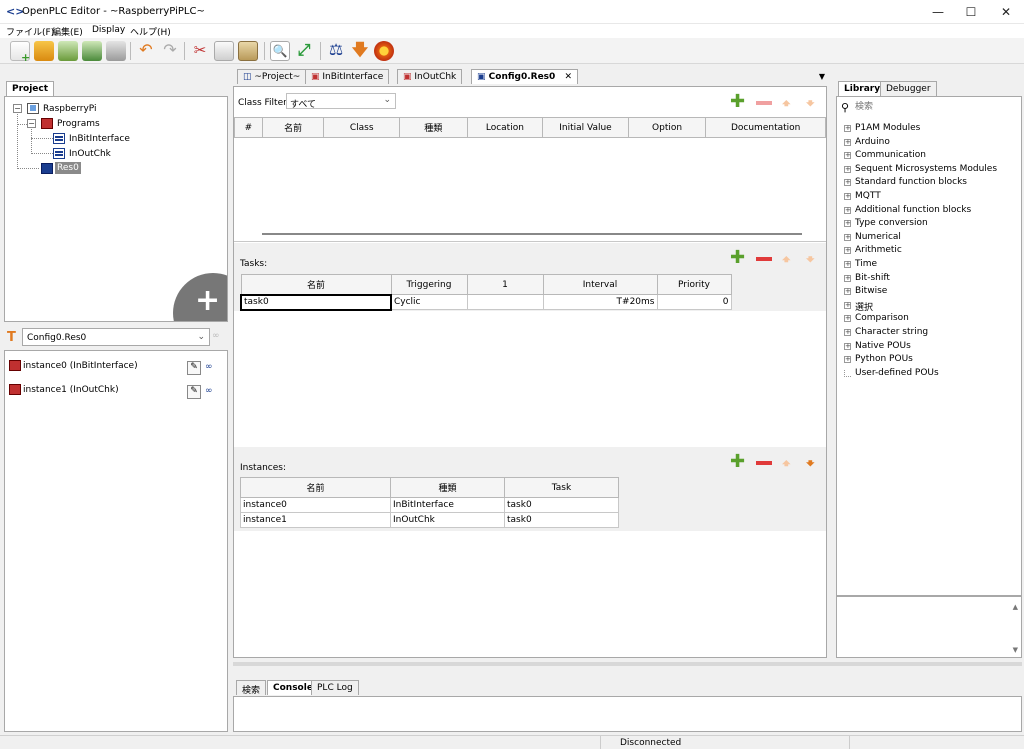 The height and width of the screenshot is (749, 1024). Describe the element at coordinates (224, 51) in the screenshot. I see `copy-icon` at that location.